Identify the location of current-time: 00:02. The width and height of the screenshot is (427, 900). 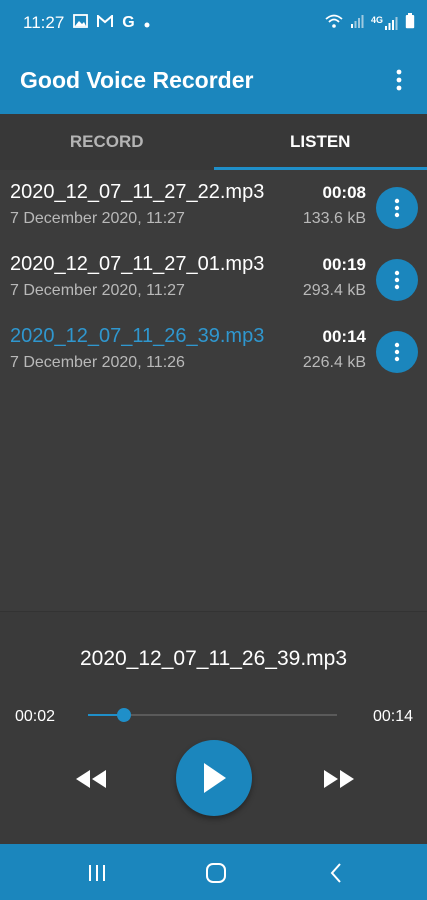
(35, 716).